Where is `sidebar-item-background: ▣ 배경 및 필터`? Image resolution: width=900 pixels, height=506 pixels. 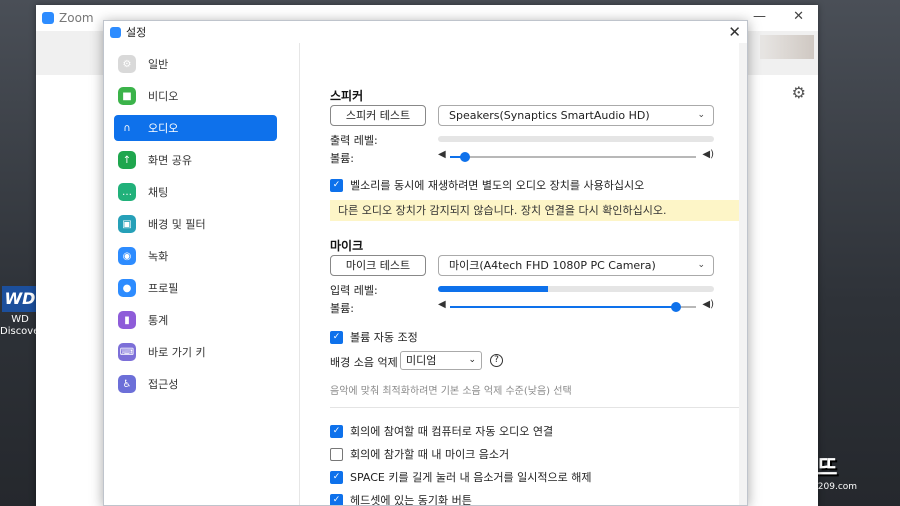
sidebar-item-background: ▣ 배경 및 필터 is located at coordinates (195, 224).